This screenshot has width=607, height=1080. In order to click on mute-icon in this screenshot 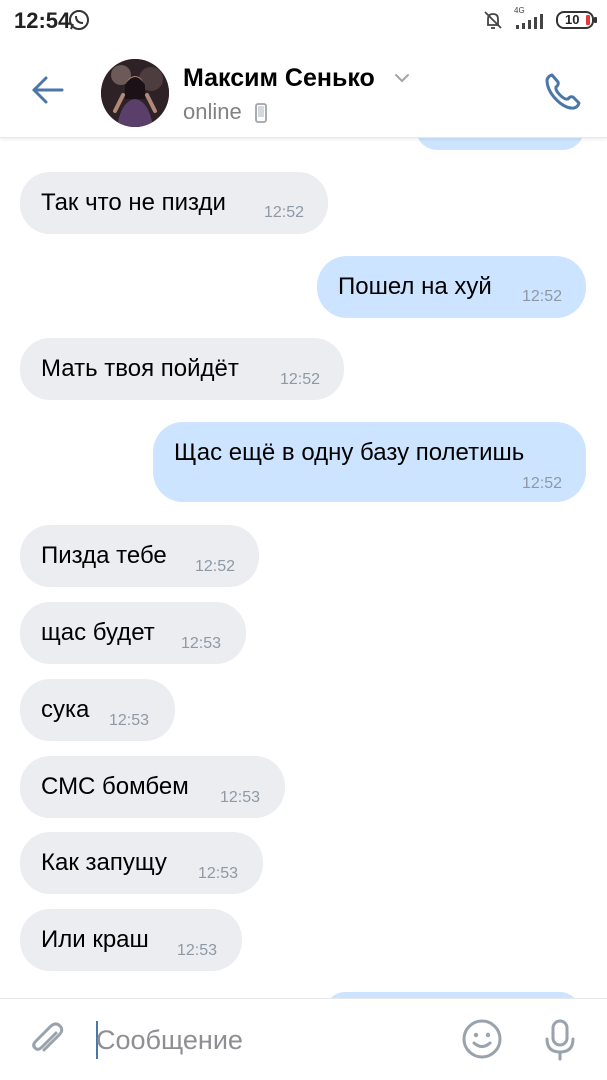, I will do `click(493, 22)`.